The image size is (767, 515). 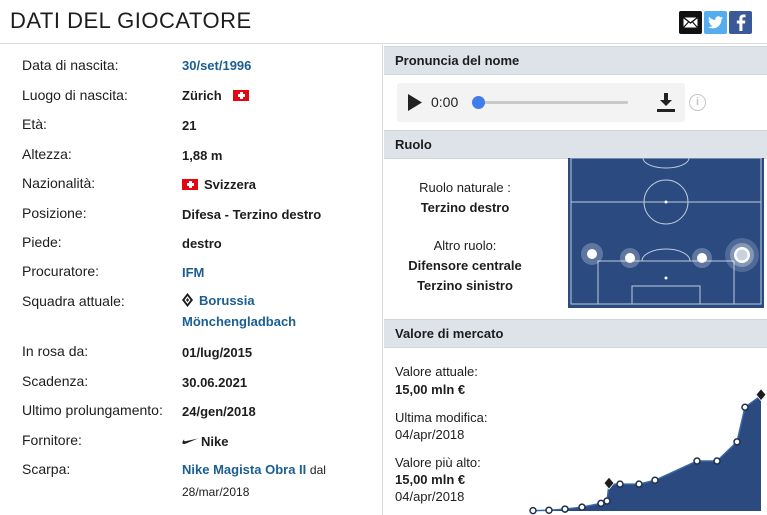 I want to click on market-value-header: Valore di mercato, so click(x=575, y=333).